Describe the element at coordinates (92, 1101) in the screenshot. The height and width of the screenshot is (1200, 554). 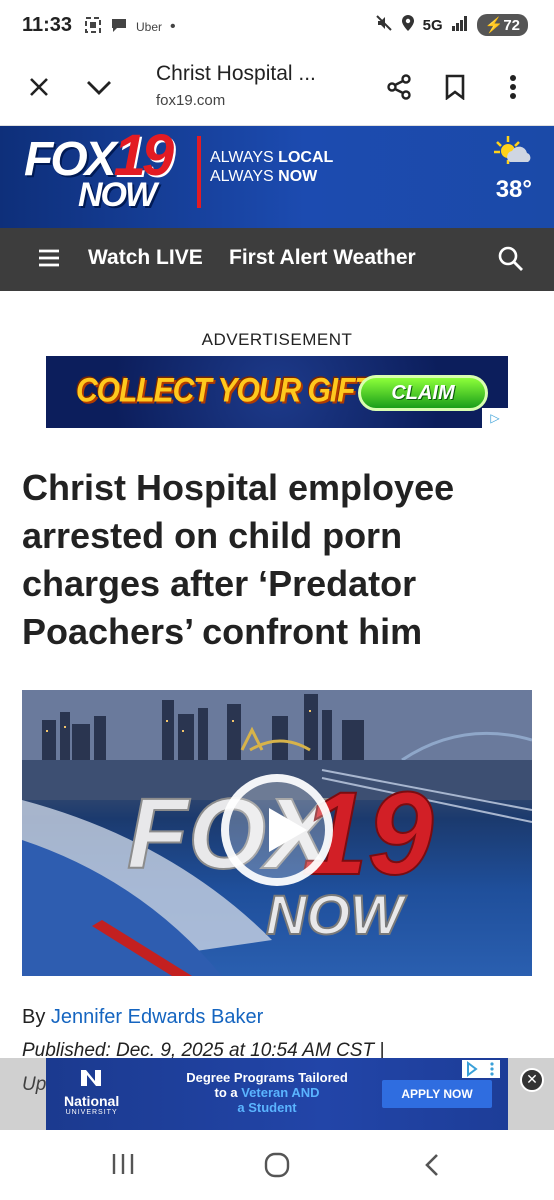
I see `ad-brand: National` at that location.